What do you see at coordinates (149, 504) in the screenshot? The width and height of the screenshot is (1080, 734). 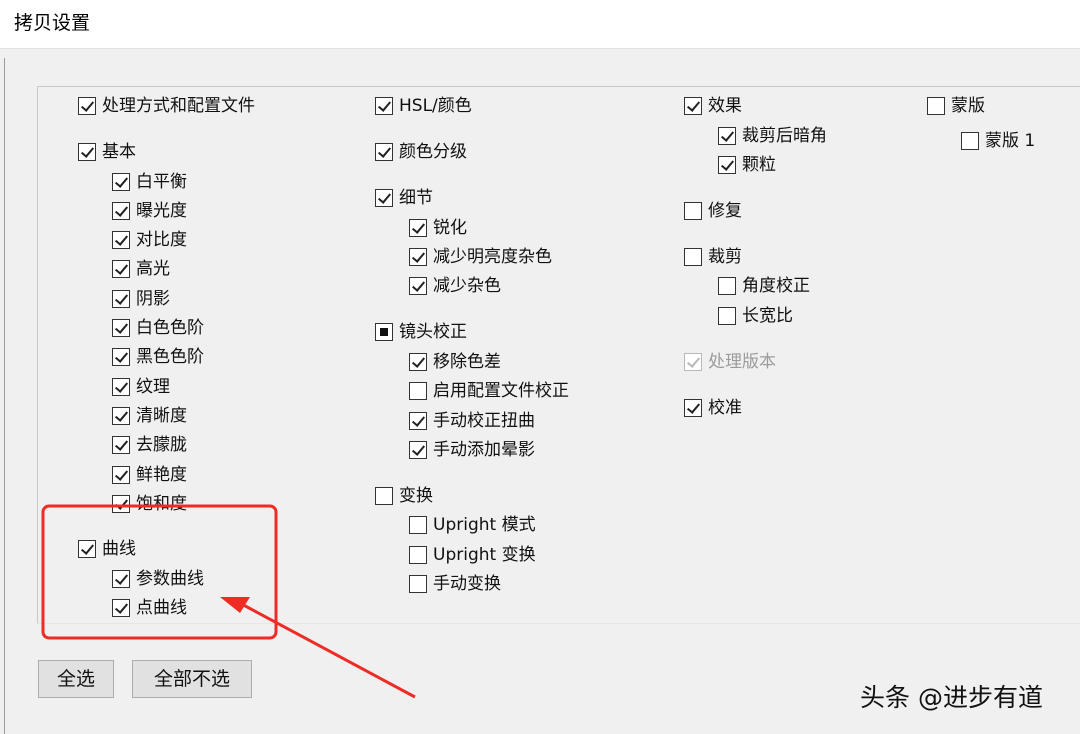 I see `checkbox-saturation: 饱和度` at bounding box center [149, 504].